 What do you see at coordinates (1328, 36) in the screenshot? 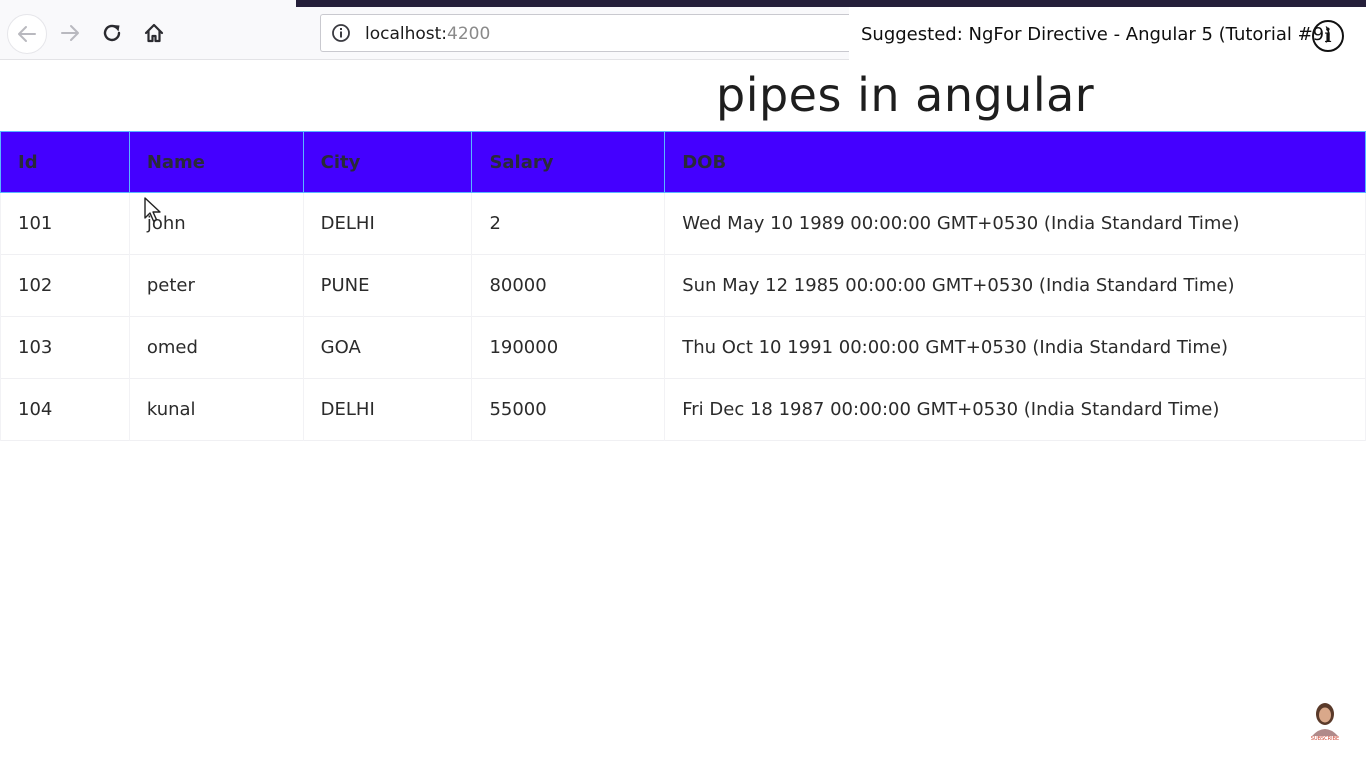
I see `info-circle-icon: i` at bounding box center [1328, 36].